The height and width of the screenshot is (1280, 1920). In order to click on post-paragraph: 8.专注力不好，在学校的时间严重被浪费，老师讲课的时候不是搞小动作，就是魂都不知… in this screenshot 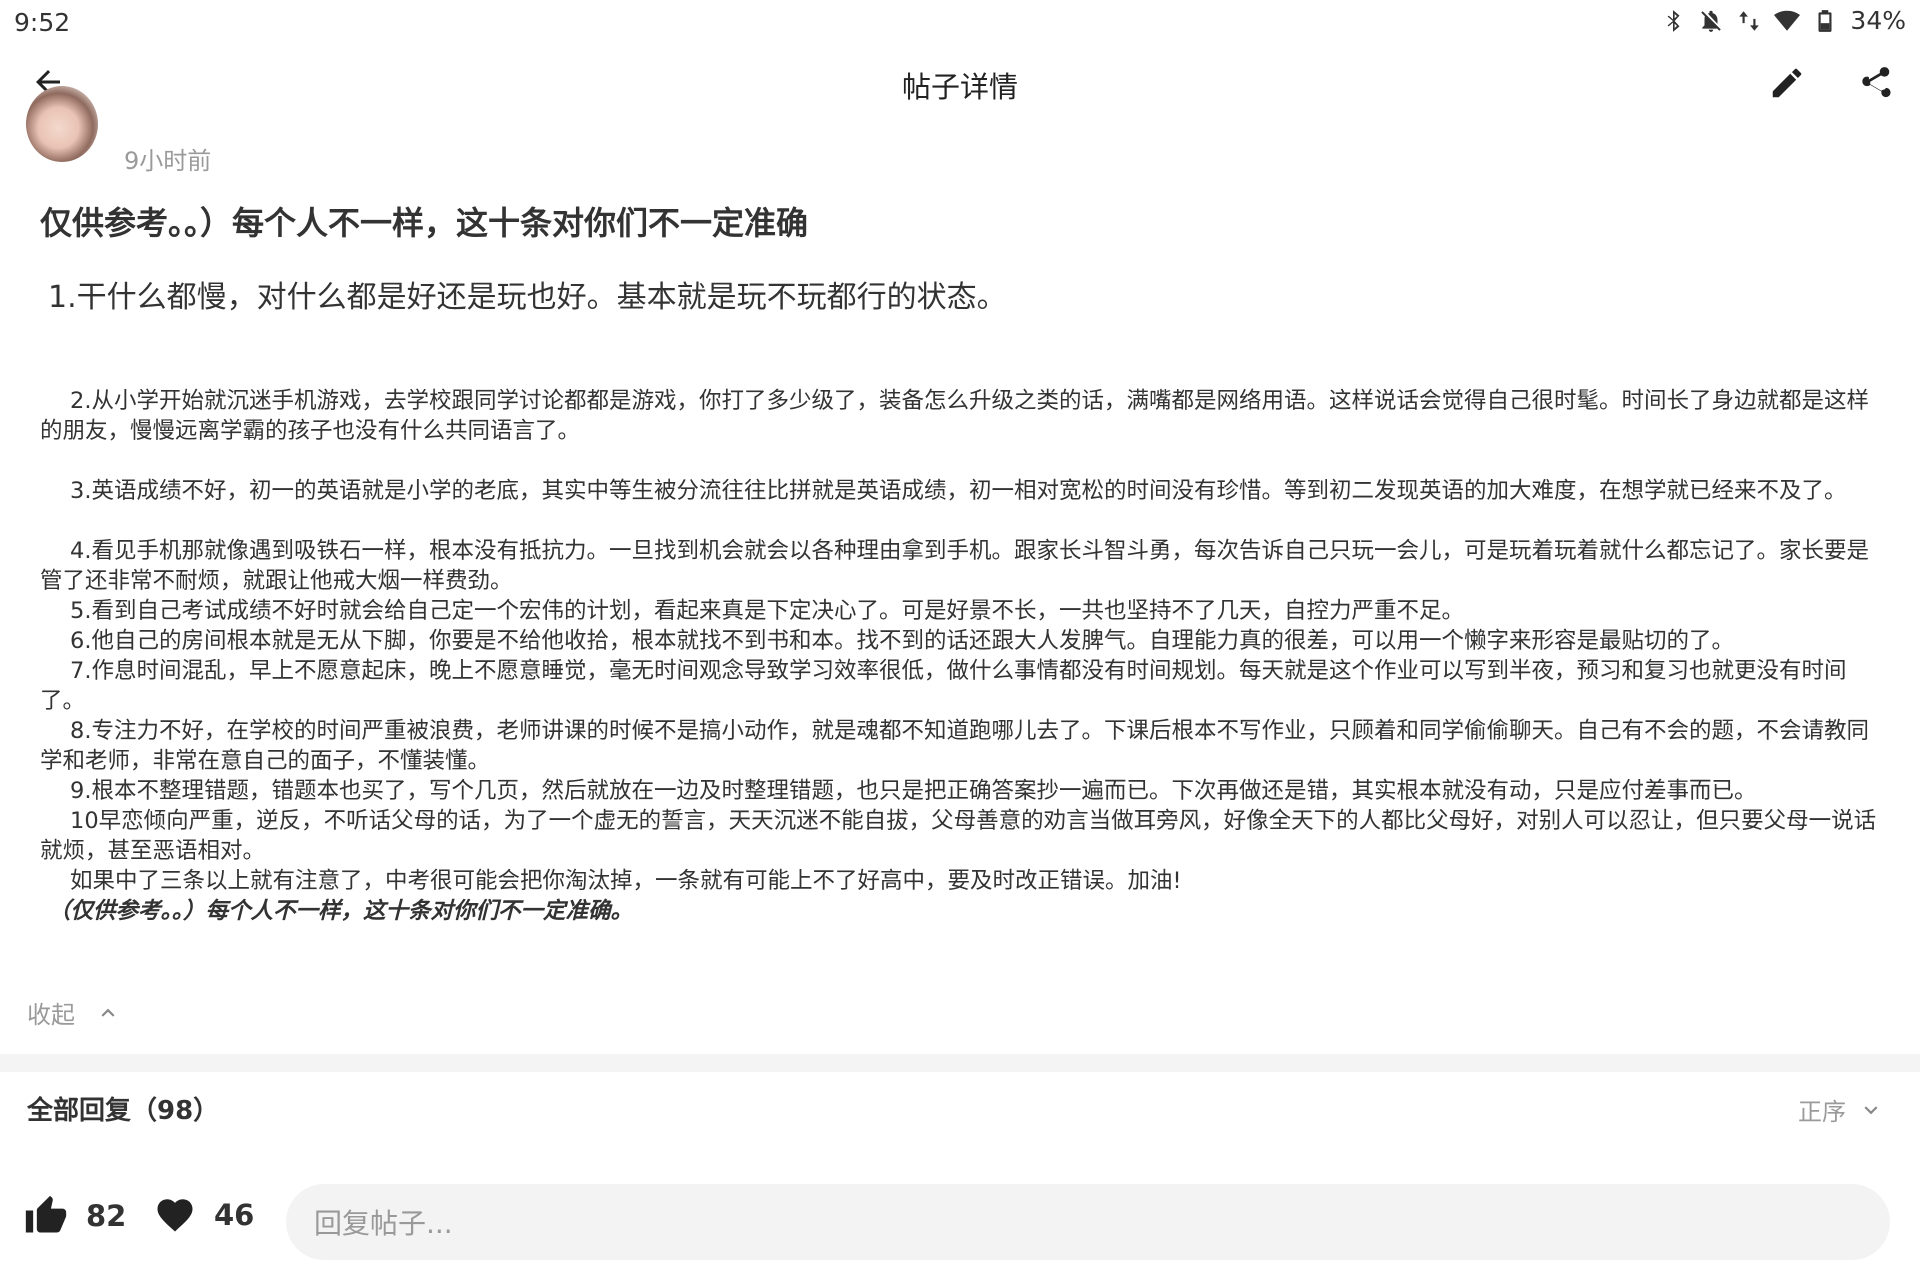, I will do `click(954, 746)`.